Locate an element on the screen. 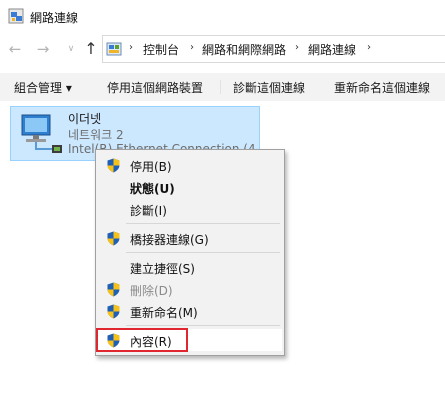 This screenshot has width=445, height=395. control-panel-icon is located at coordinates (114, 49).